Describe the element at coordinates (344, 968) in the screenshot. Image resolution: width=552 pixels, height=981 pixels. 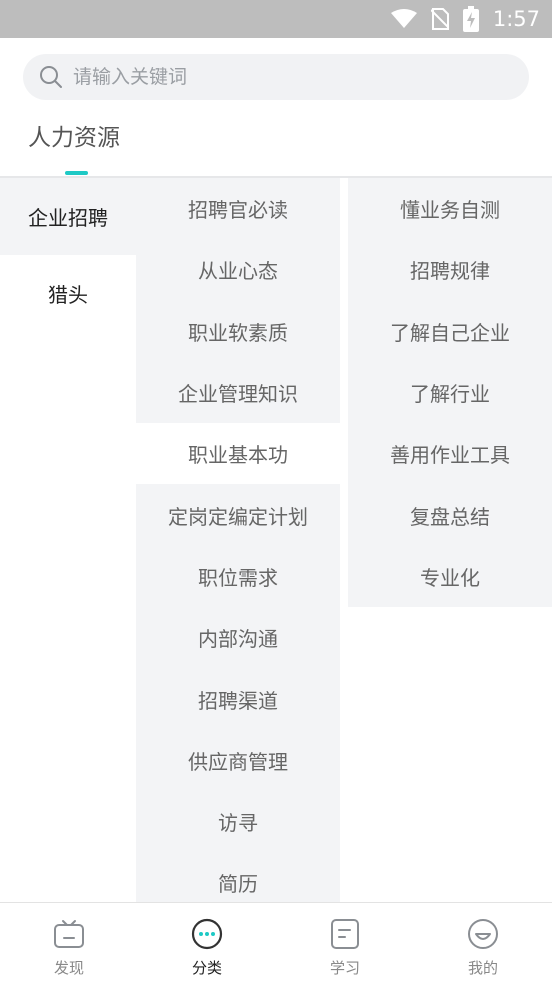
I see `nav-label: 学习` at that location.